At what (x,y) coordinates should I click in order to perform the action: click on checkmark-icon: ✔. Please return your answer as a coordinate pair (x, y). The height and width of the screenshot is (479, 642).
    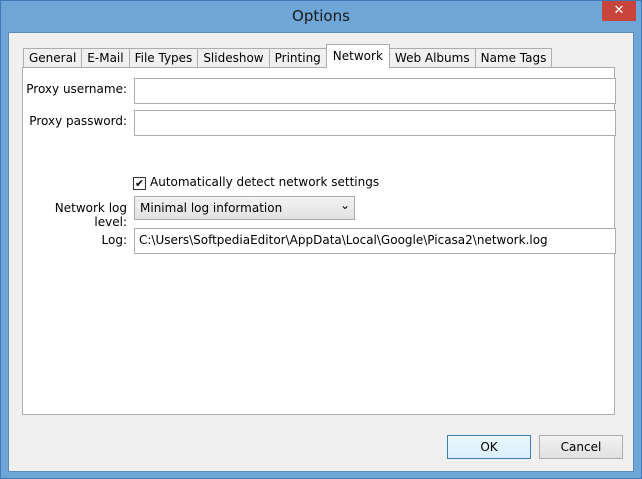
    Looking at the image, I should click on (139, 183).